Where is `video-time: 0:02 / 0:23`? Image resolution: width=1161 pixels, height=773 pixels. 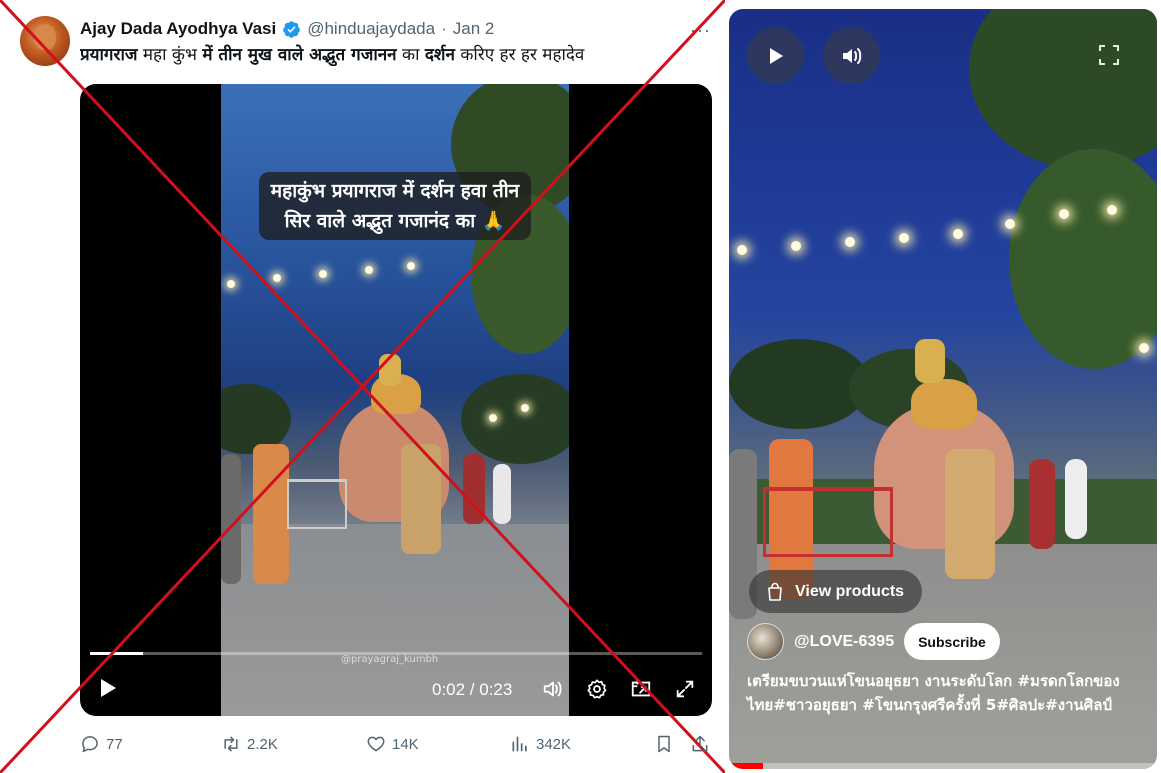
video-time: 0:02 / 0:23 is located at coordinates (472, 689).